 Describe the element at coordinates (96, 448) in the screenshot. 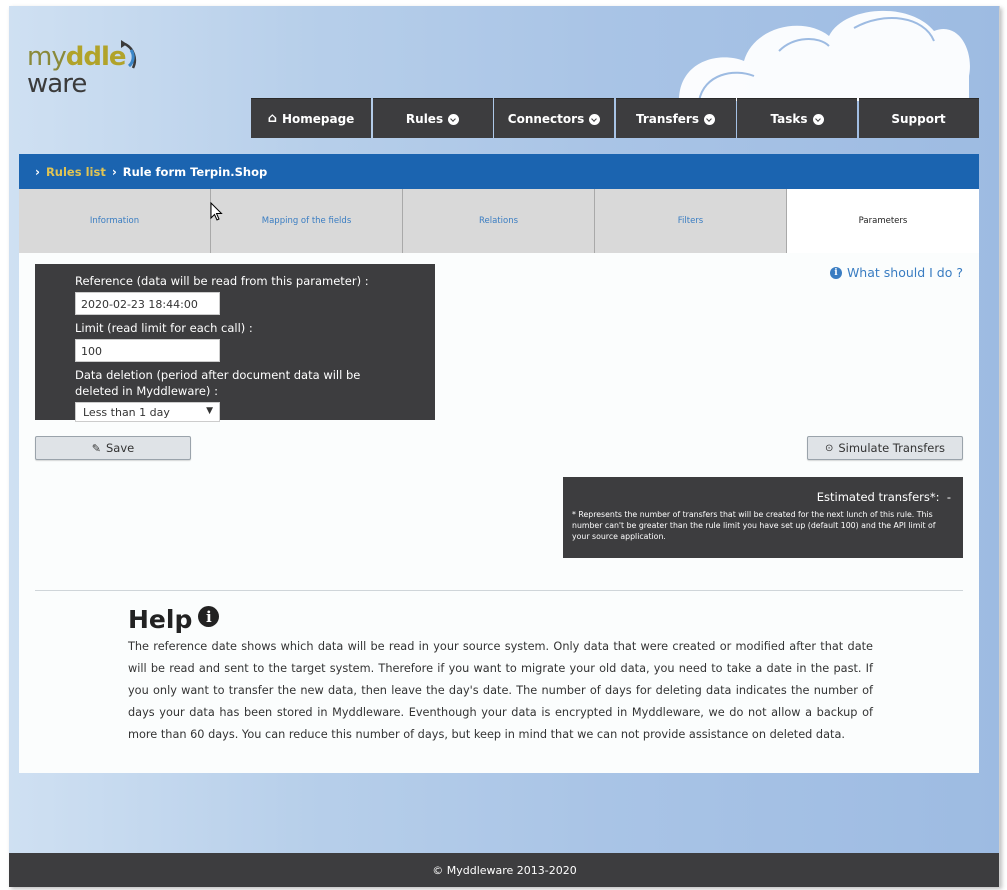

I see `edit-icon: ✎` at that location.